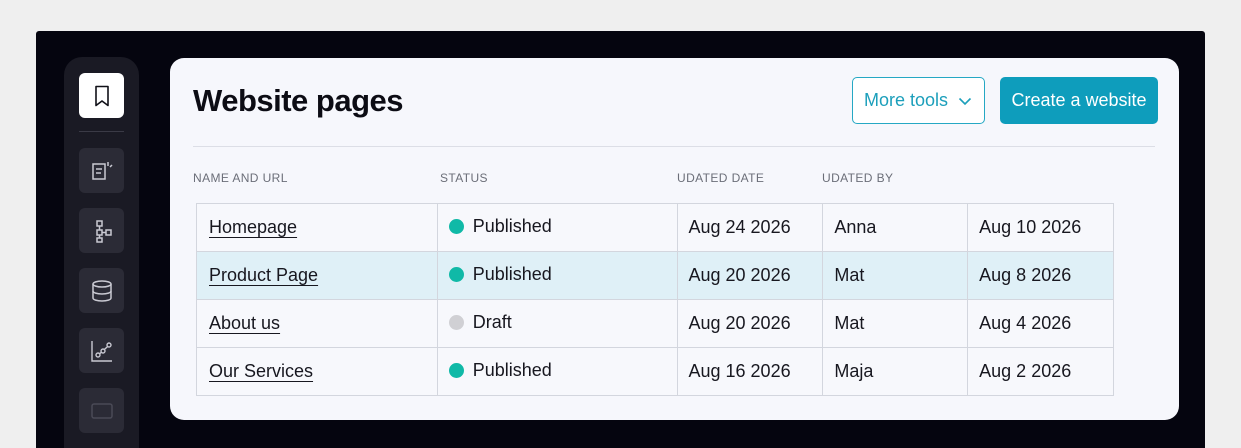 The height and width of the screenshot is (448, 1241). I want to click on bookmark-icon, so click(101, 95).